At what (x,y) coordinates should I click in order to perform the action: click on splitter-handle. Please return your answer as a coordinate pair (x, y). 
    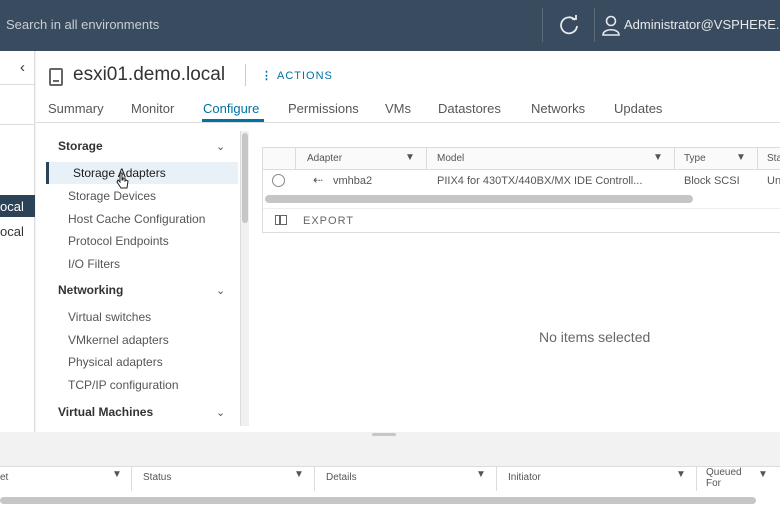
    Looking at the image, I should click on (384, 434).